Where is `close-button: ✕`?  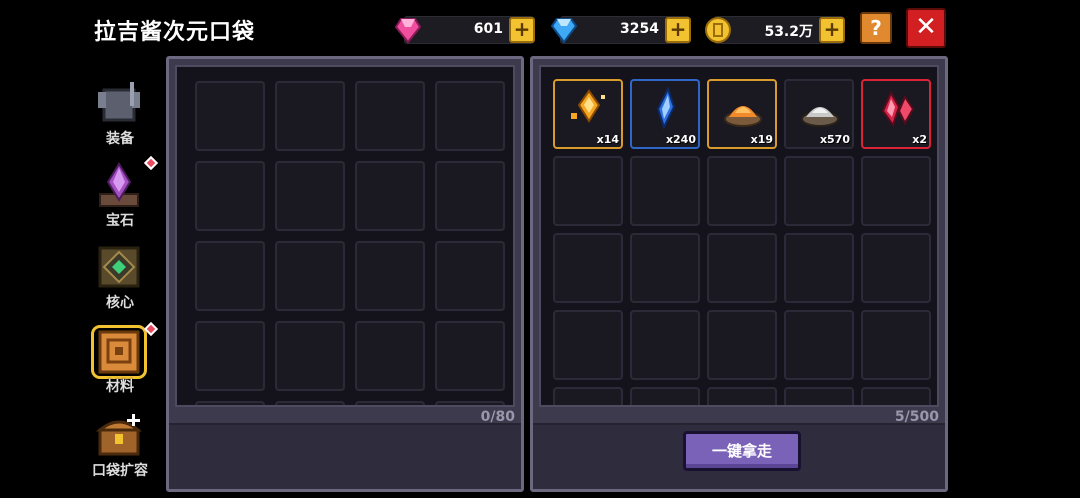 close-button: ✕ is located at coordinates (926, 28).